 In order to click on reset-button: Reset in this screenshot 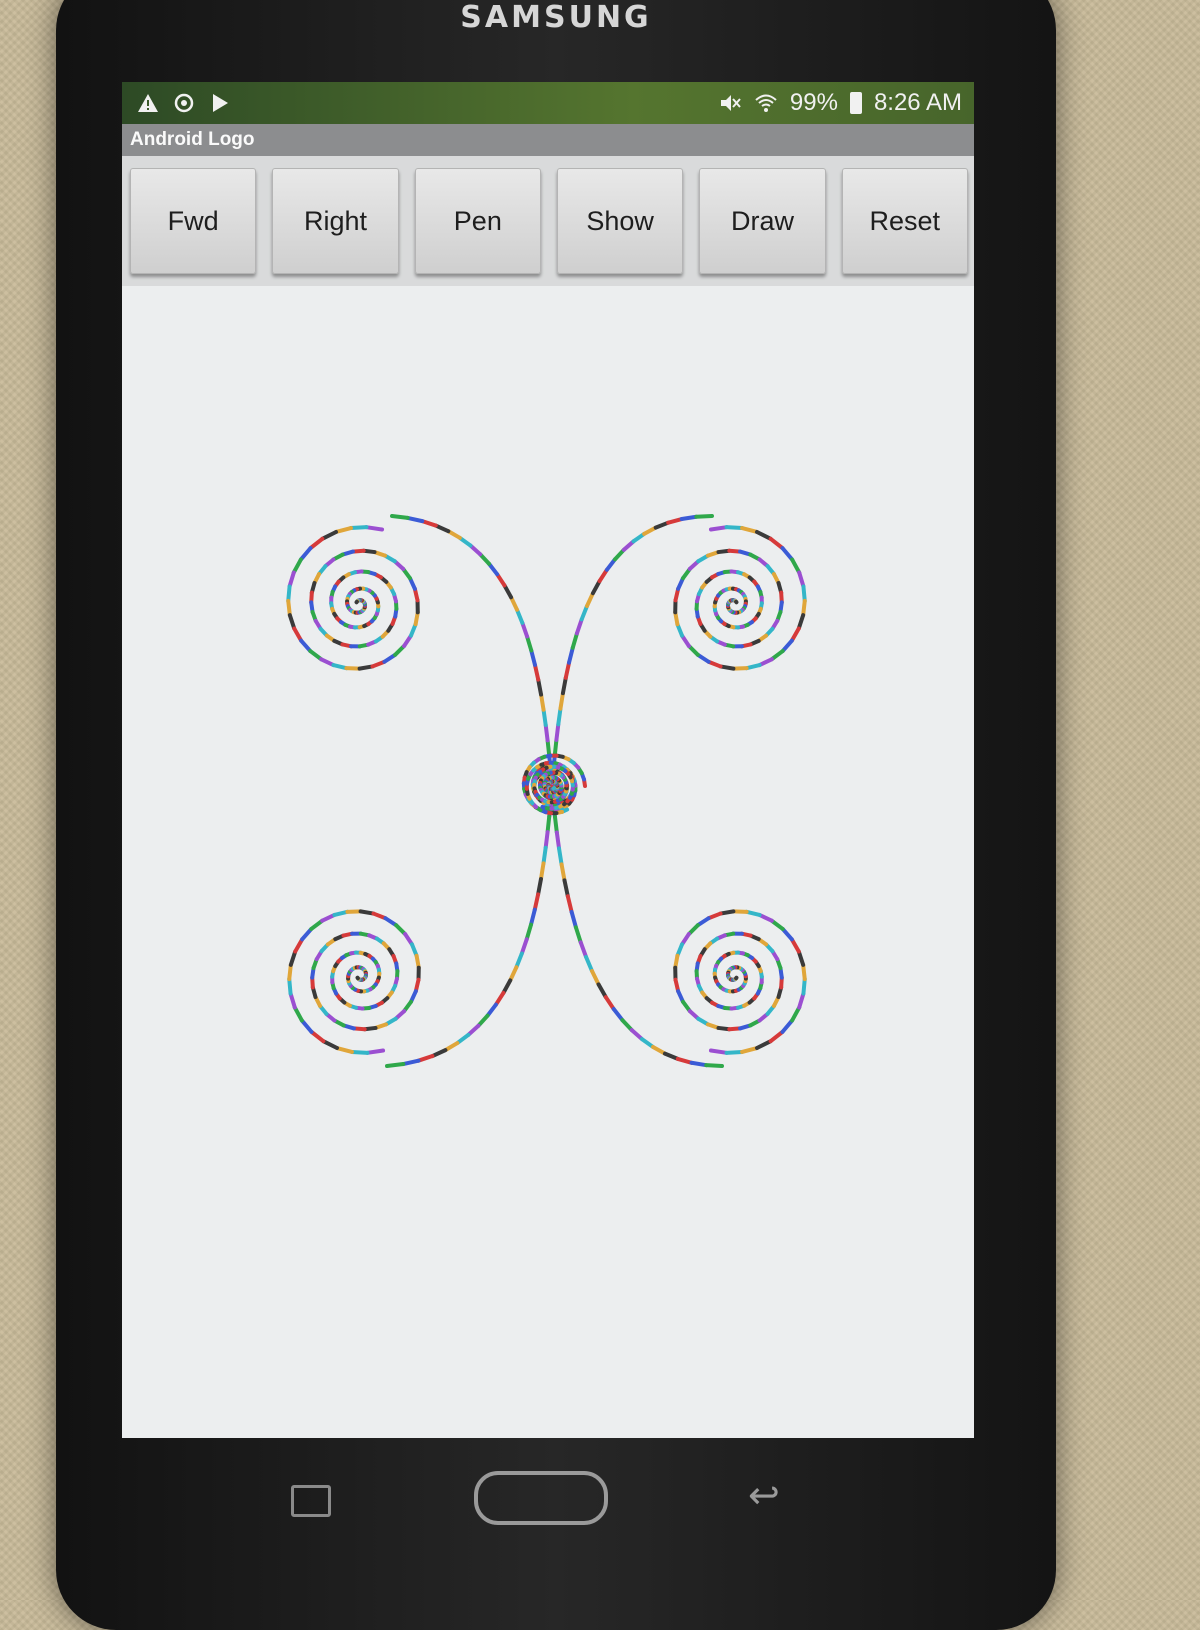, I will do `click(905, 221)`.